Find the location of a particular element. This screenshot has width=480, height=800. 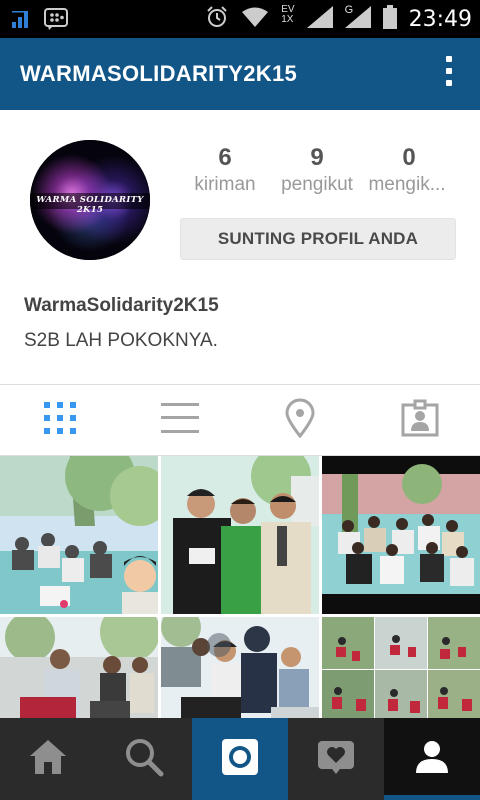

network-type-label: EV 1X is located at coordinates (288, 14).